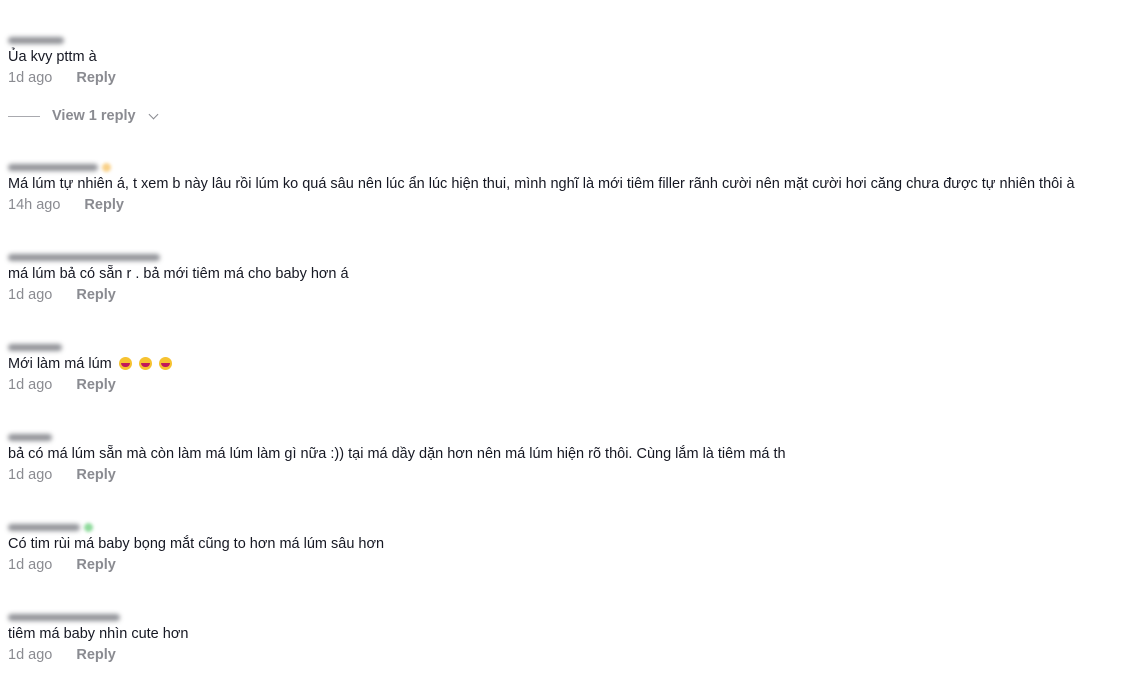  I want to click on comment-meta: 14h ago Reply, so click(572, 205).